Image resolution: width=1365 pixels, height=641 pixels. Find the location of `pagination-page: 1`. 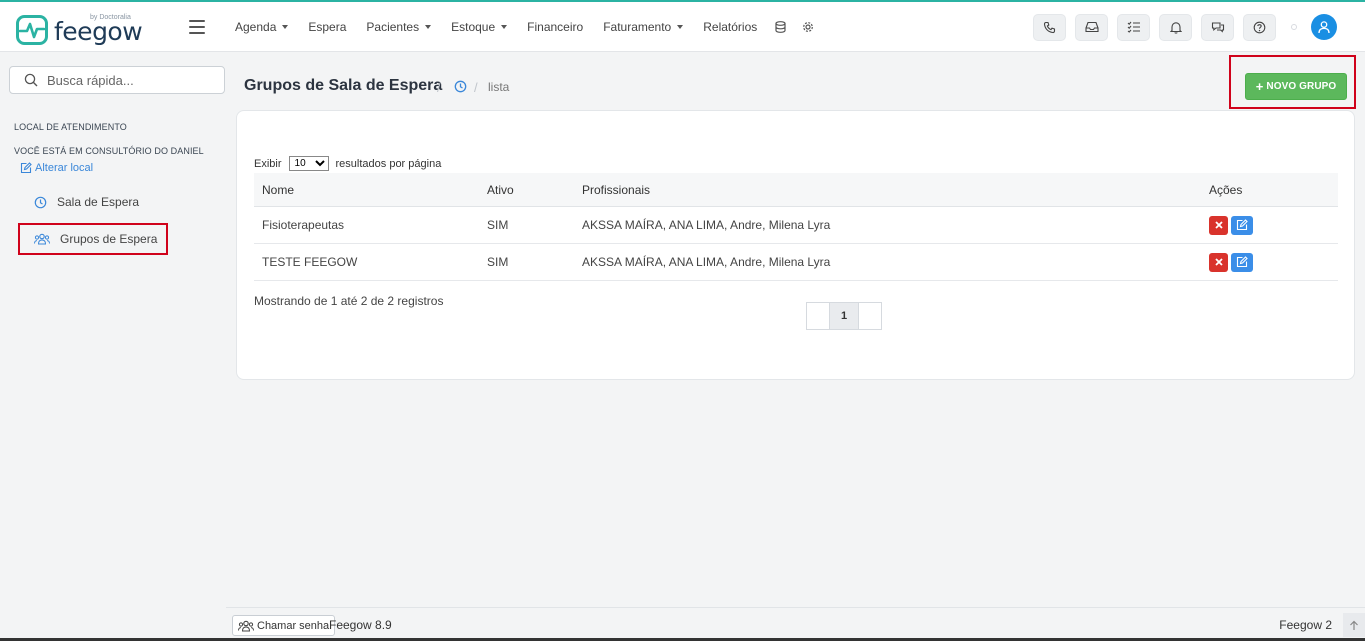

pagination-page: 1 is located at coordinates (844, 316).